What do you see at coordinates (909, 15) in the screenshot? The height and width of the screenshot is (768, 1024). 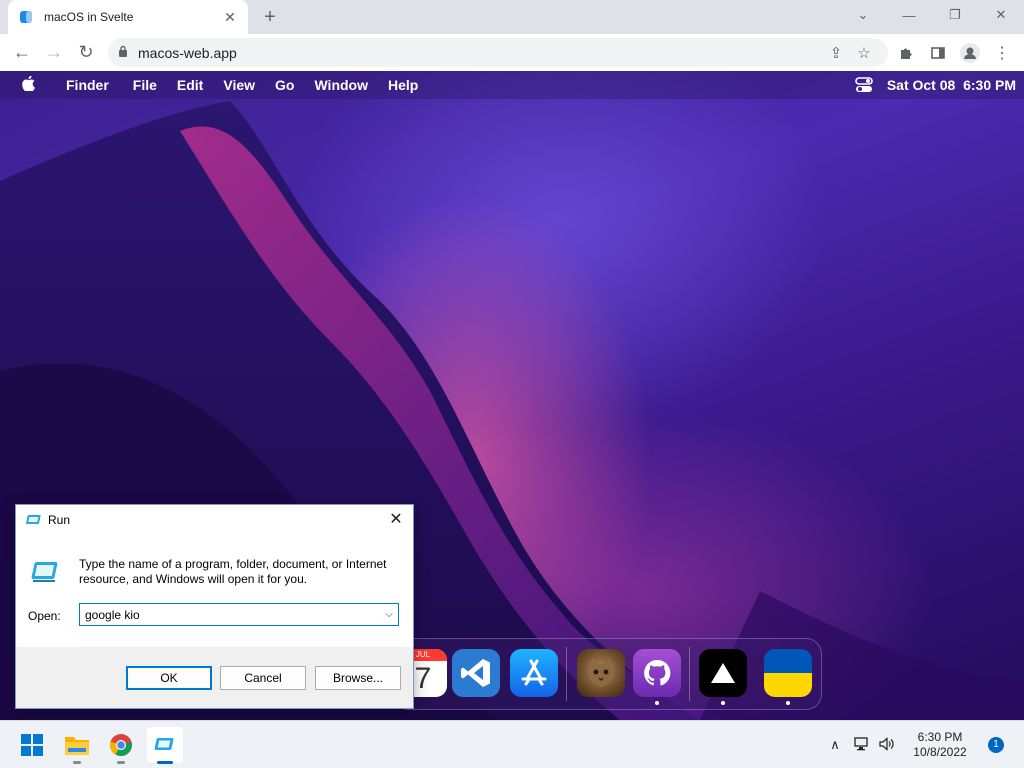 I see `minimize-icon: —` at bounding box center [909, 15].